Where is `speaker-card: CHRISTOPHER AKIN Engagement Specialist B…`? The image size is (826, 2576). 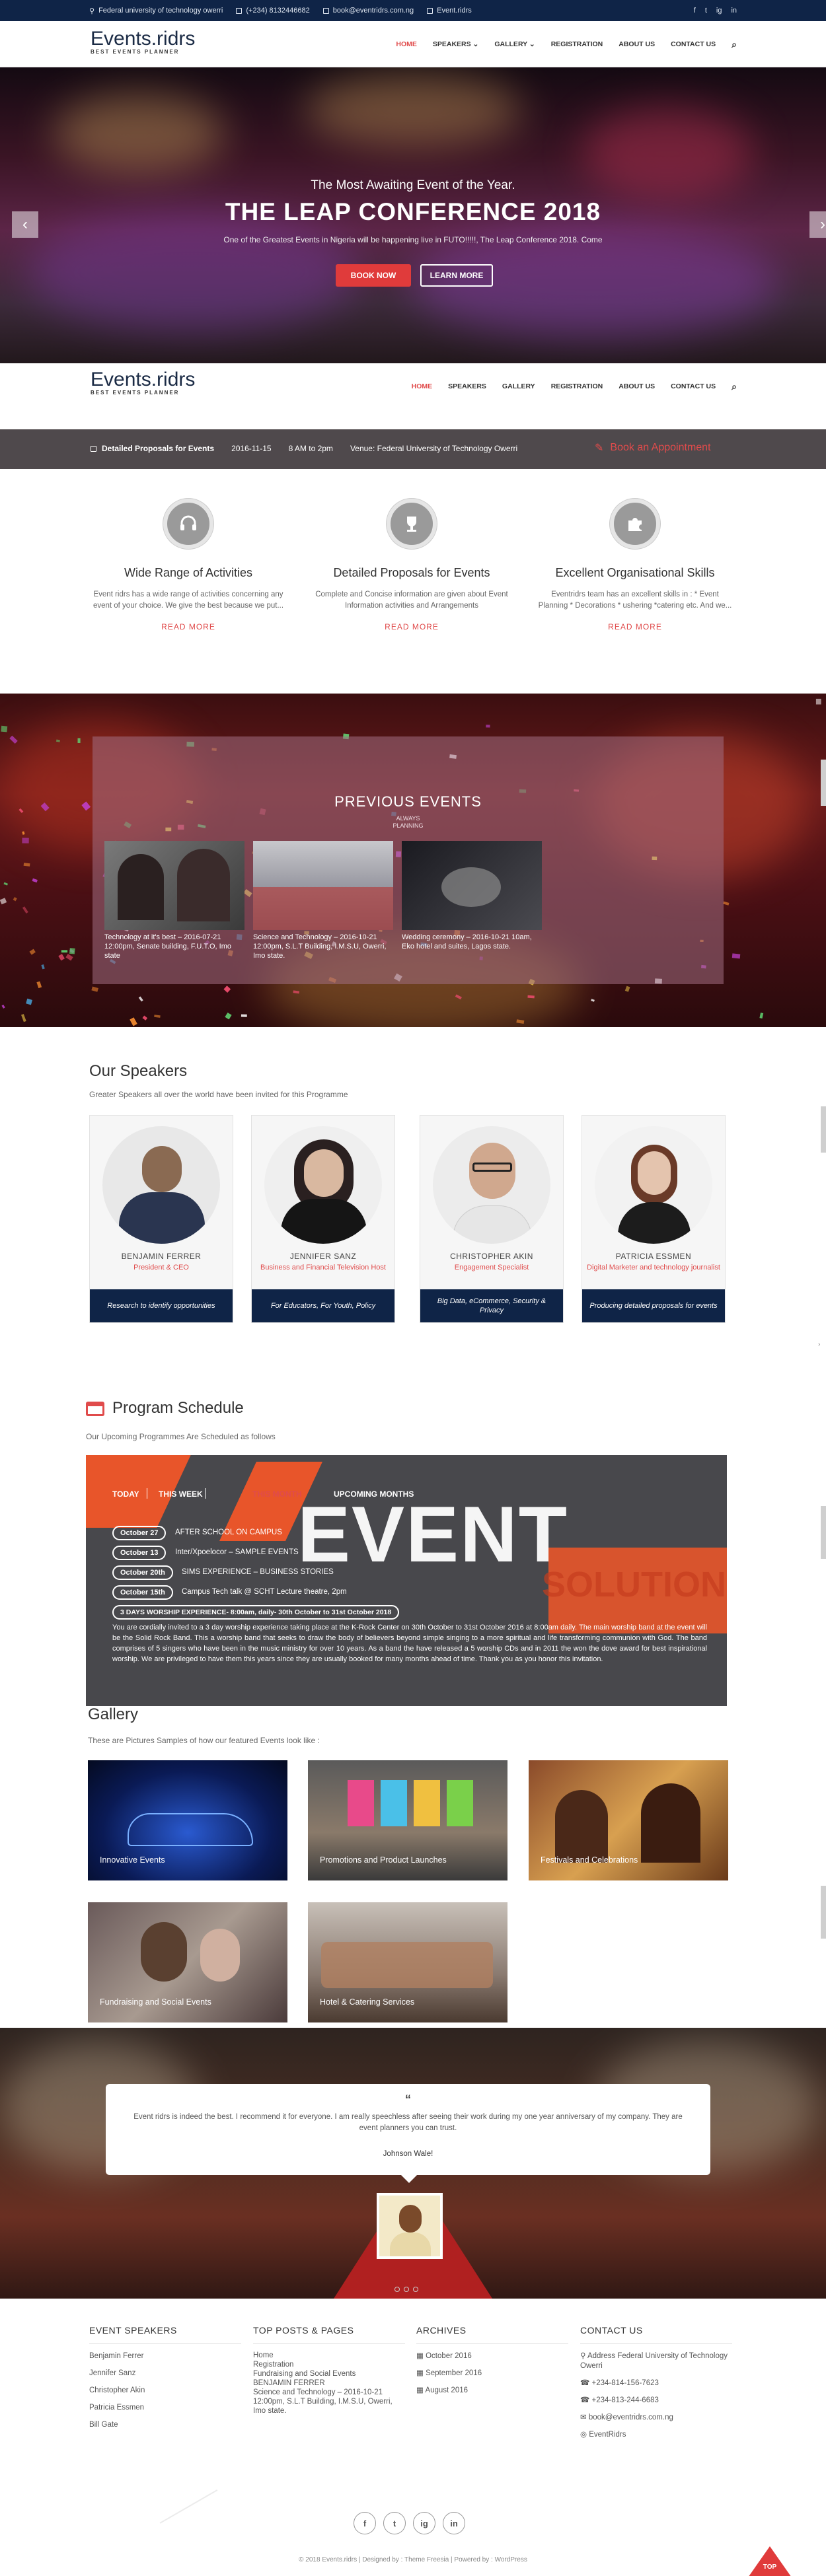 speaker-card: CHRISTOPHER AKIN Engagement Specialist B… is located at coordinates (492, 1219).